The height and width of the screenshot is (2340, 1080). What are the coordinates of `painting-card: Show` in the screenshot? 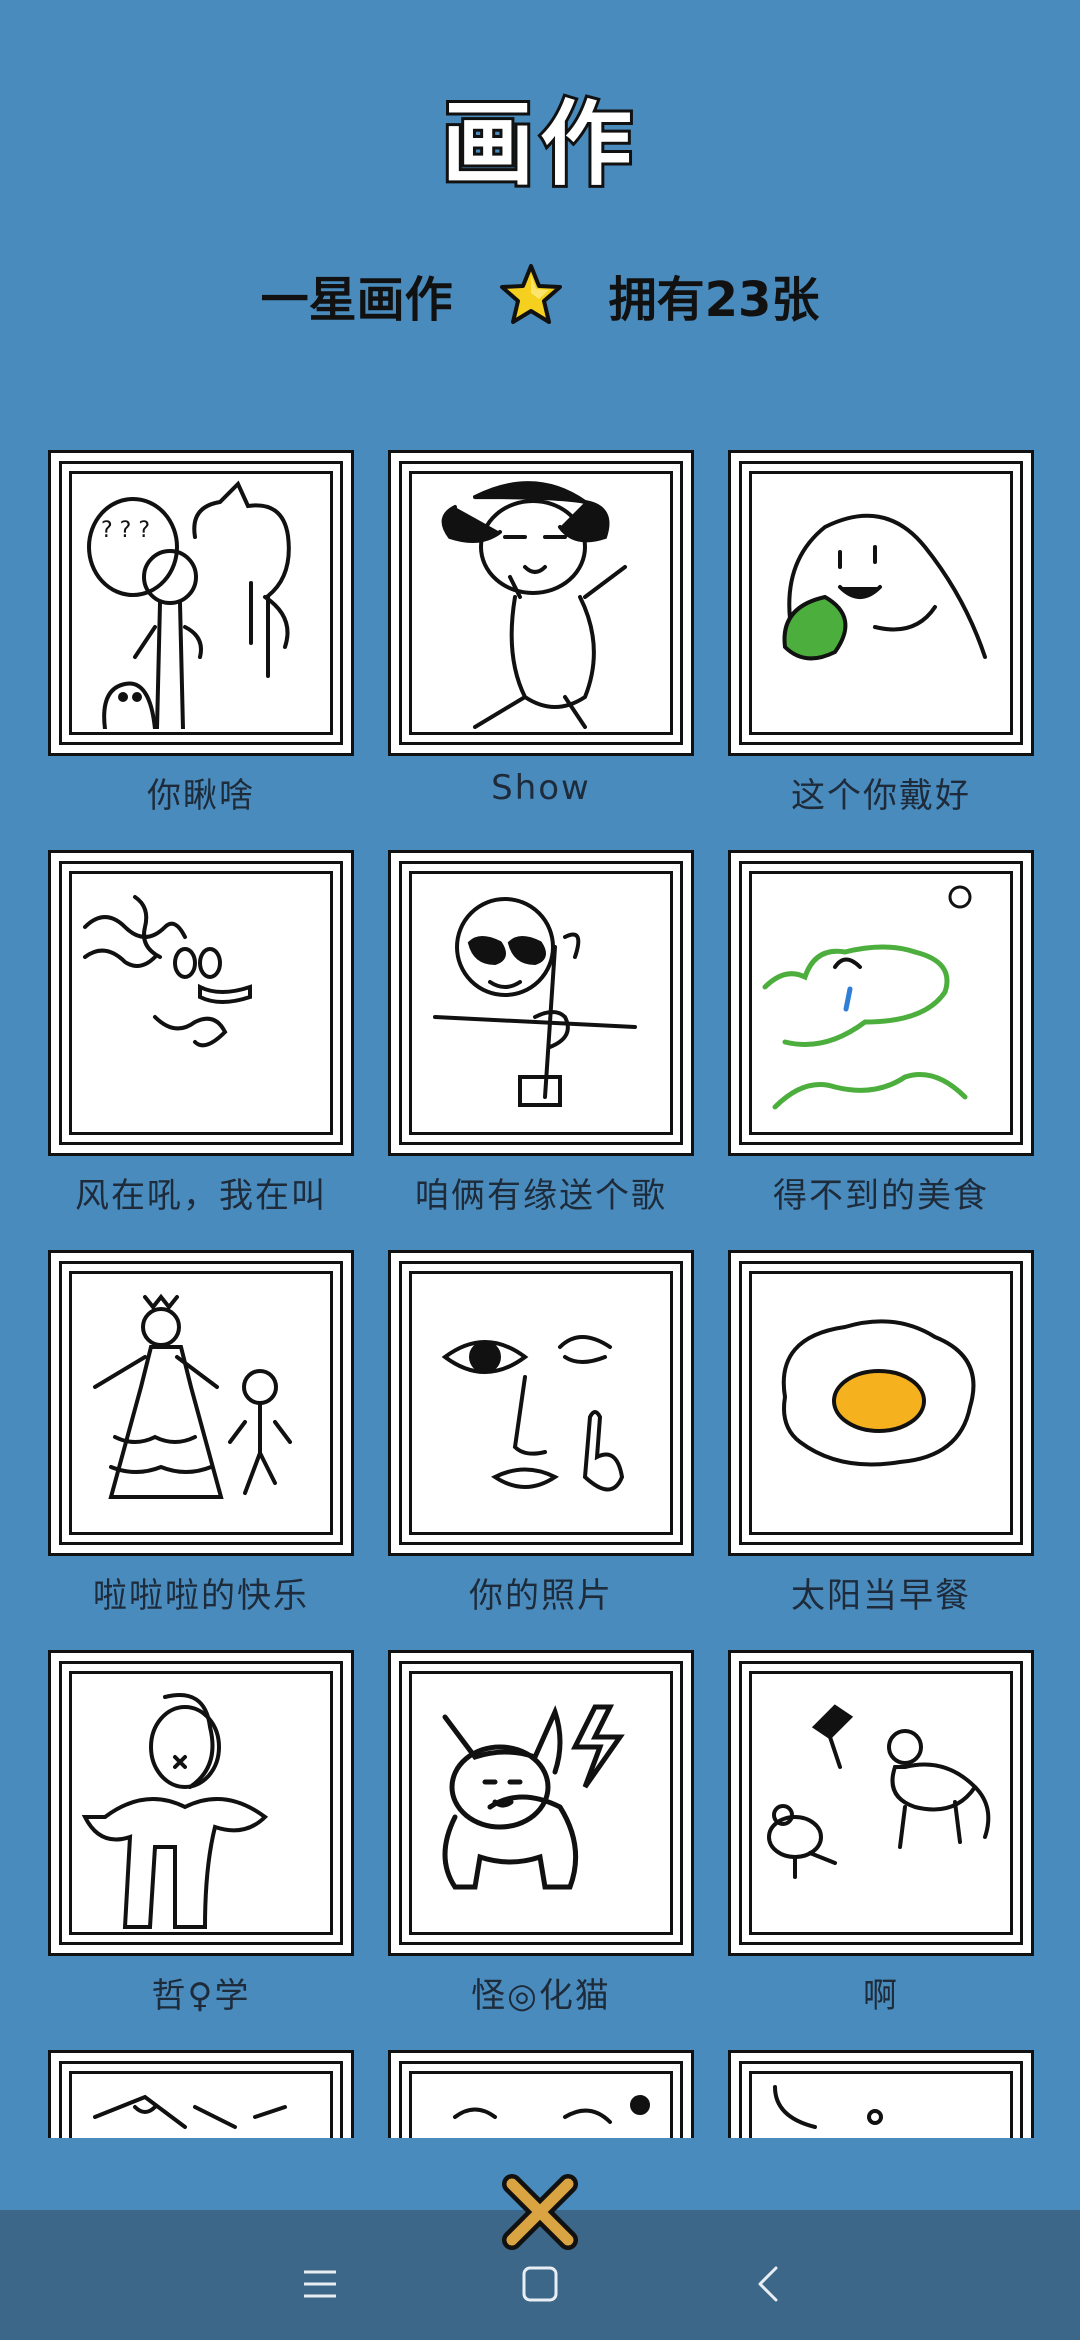 It's located at (541, 629).